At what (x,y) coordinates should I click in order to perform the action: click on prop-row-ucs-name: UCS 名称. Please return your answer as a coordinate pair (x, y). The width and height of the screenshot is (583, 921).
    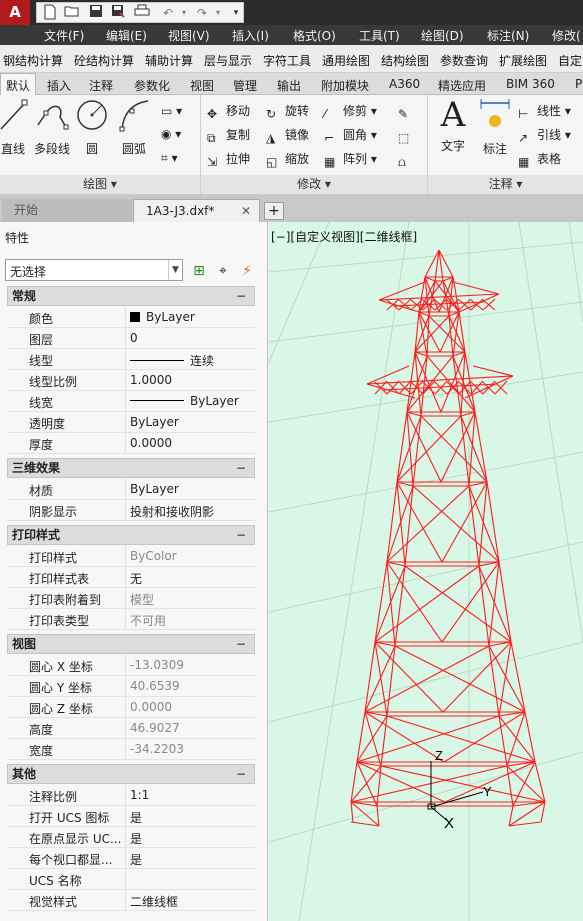
    Looking at the image, I should click on (131, 879).